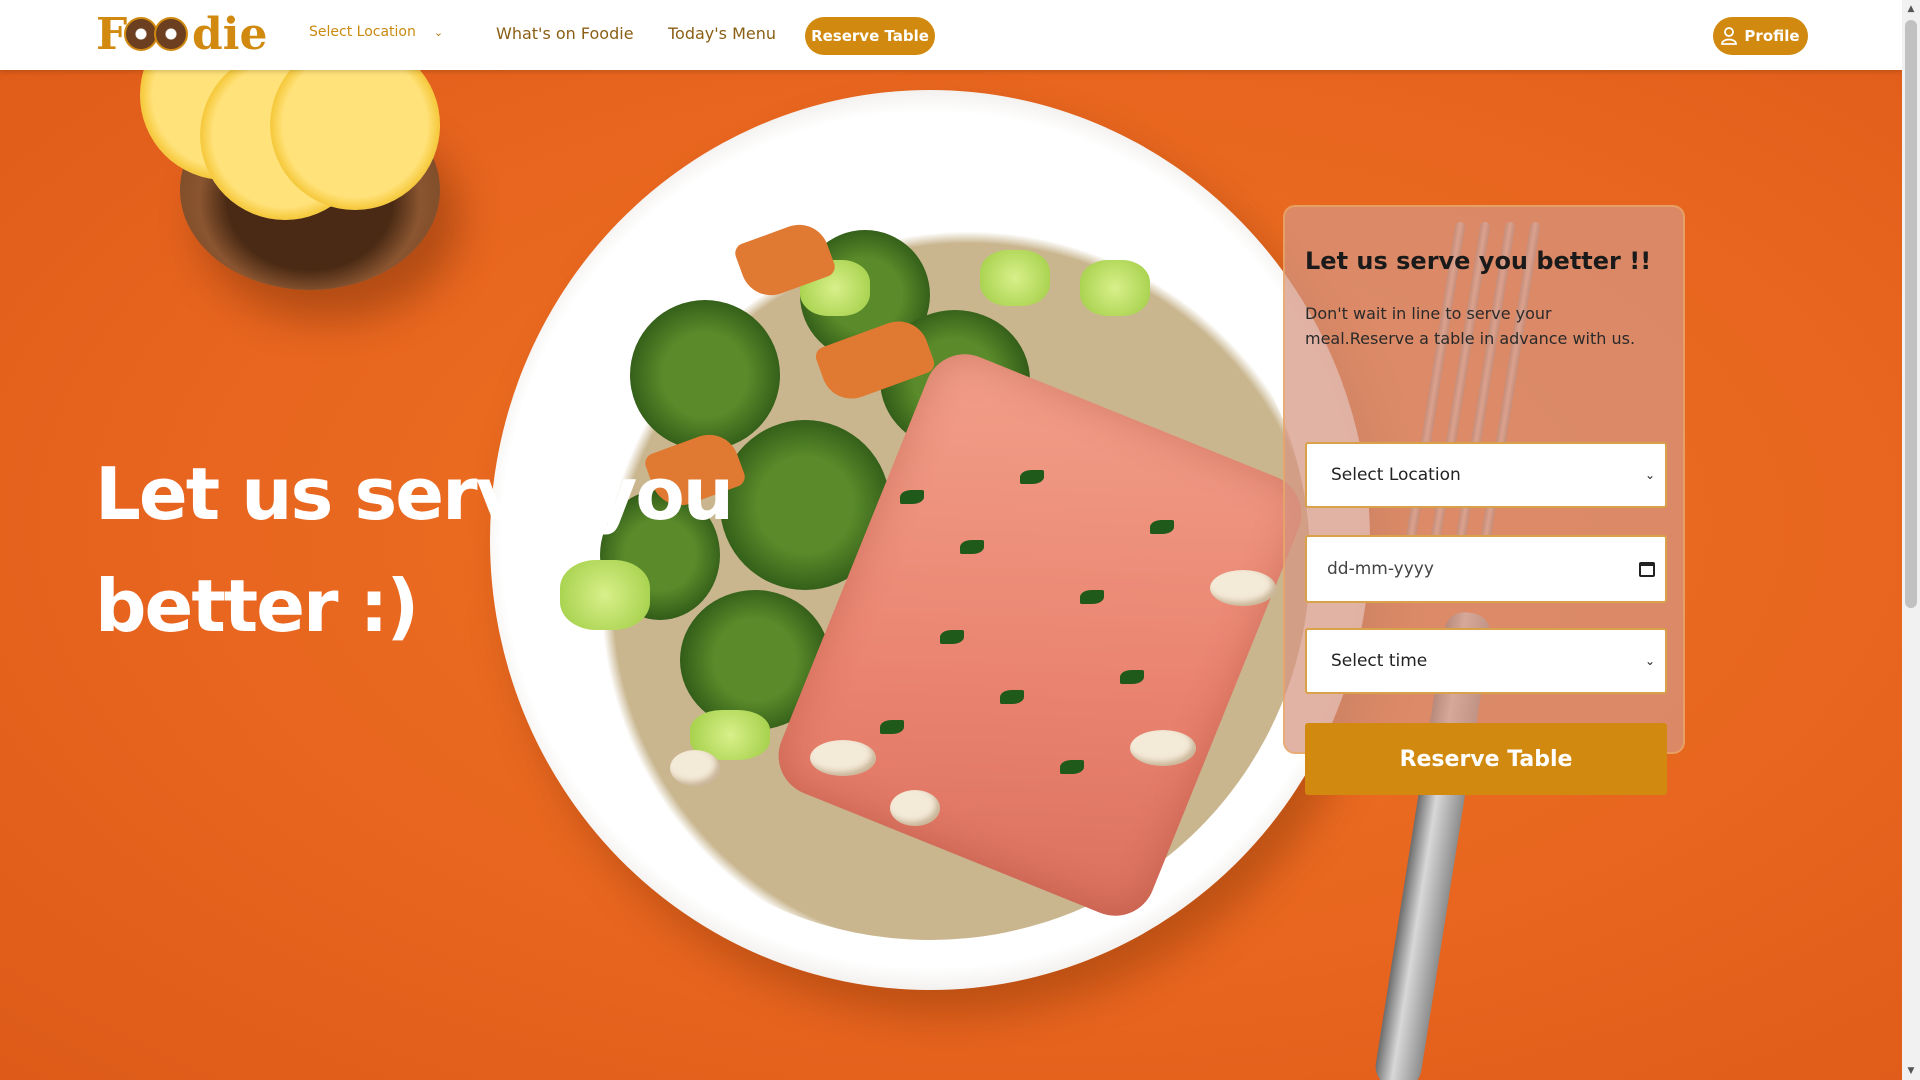 The width and height of the screenshot is (1920, 1080). Describe the element at coordinates (1647, 569) in the screenshot. I see `calendar-icon` at that location.